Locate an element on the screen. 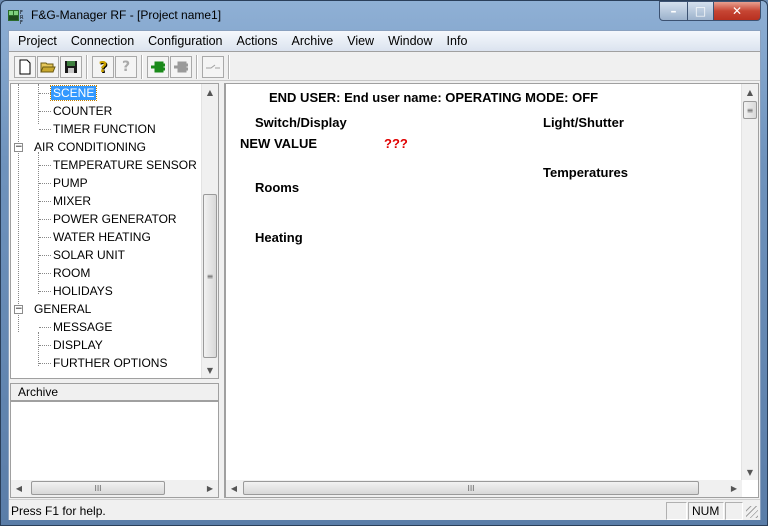 The height and width of the screenshot is (526, 768). status-panel-scroll is located at coordinates (734, 511).